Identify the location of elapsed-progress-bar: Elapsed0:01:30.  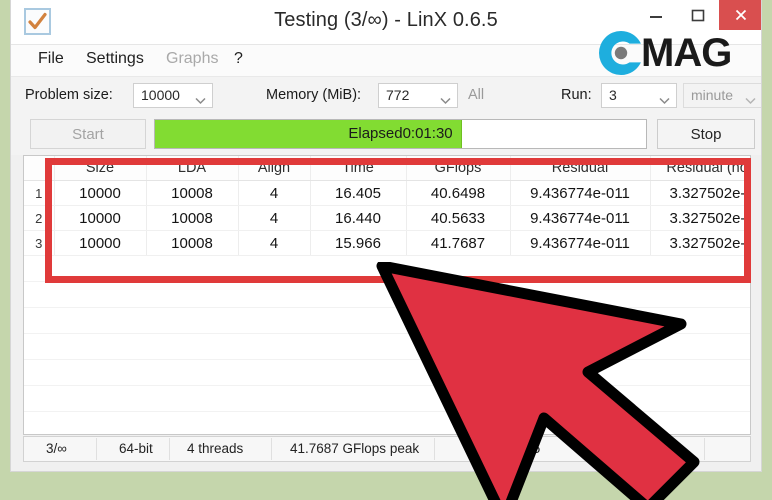
(400, 134).